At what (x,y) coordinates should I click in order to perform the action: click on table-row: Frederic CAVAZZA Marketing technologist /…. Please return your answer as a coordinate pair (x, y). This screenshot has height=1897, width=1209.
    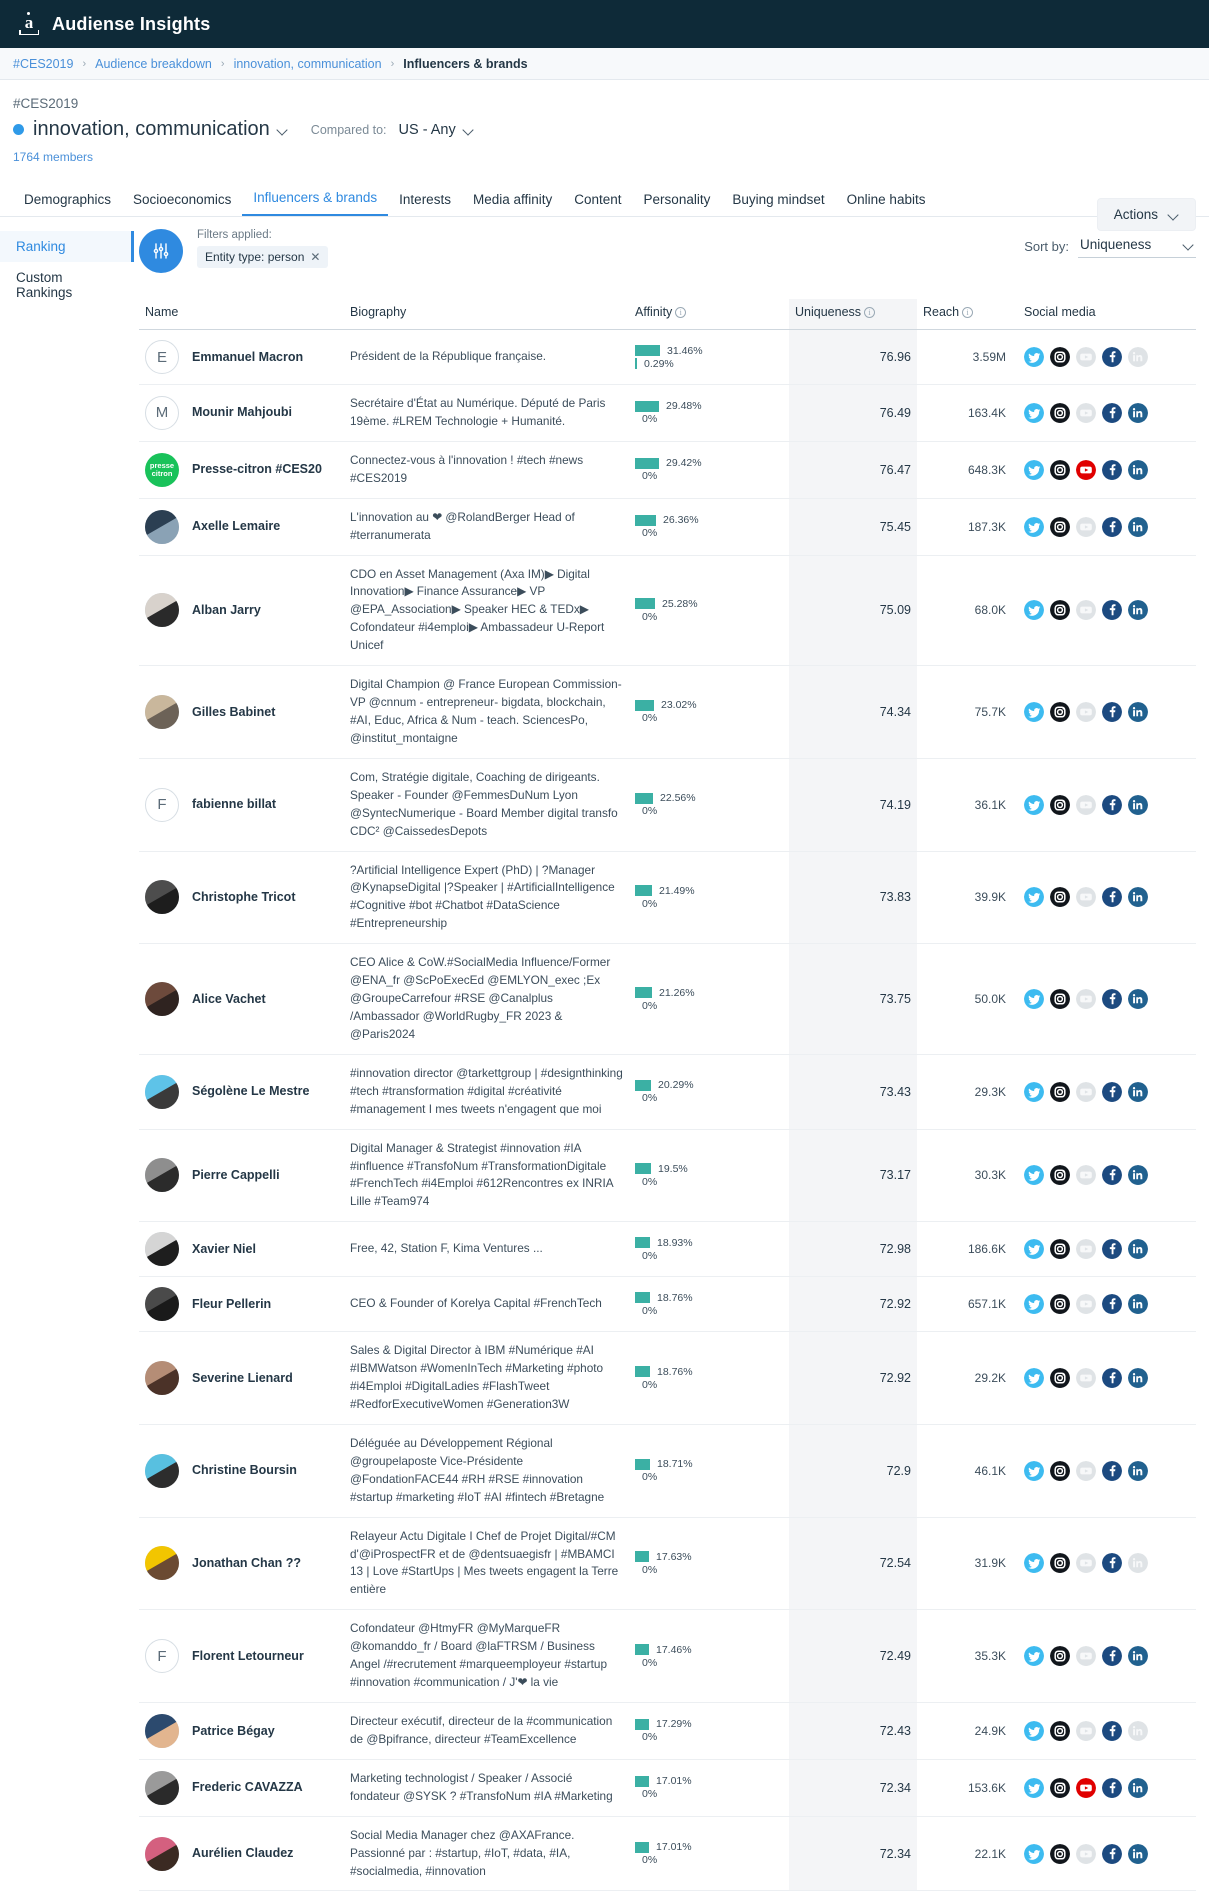
    Looking at the image, I should click on (667, 1788).